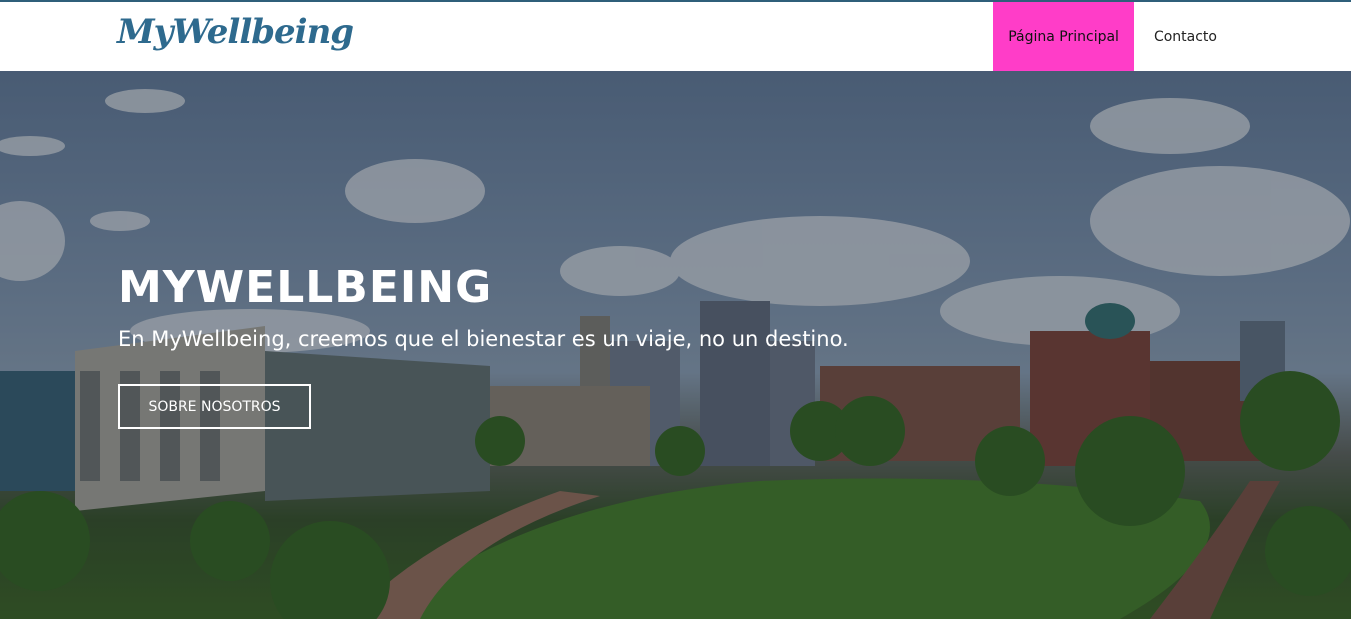 The width and height of the screenshot is (1351, 619). I want to click on nav-item-contact: Contacto, so click(1185, 36).